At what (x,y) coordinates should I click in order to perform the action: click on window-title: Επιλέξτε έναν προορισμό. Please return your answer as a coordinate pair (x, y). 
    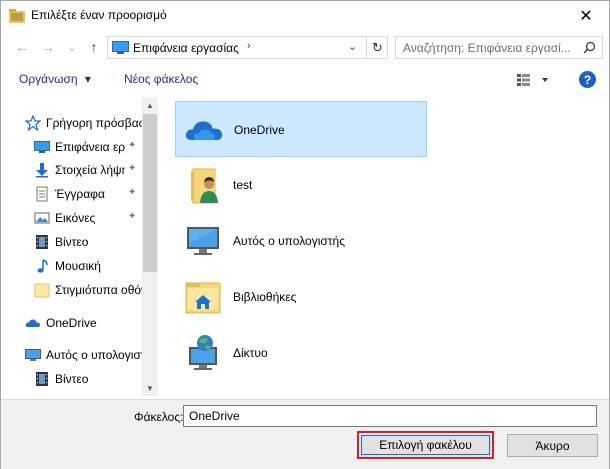
    Looking at the image, I should click on (99, 15).